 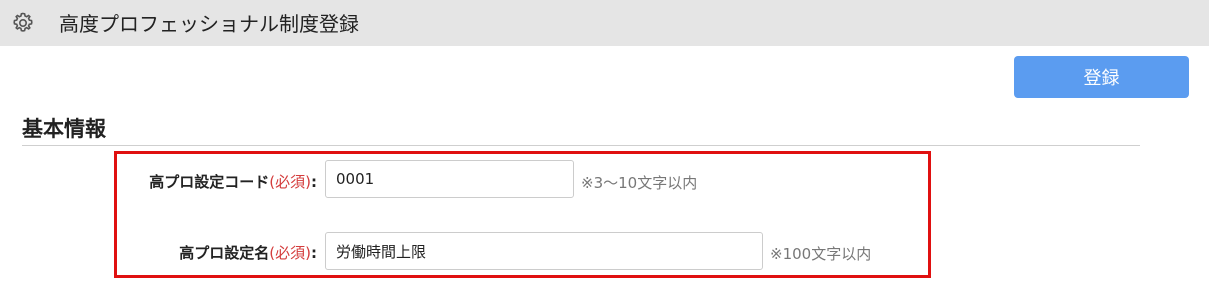 I want to click on code-input, so click(x=449, y=179).